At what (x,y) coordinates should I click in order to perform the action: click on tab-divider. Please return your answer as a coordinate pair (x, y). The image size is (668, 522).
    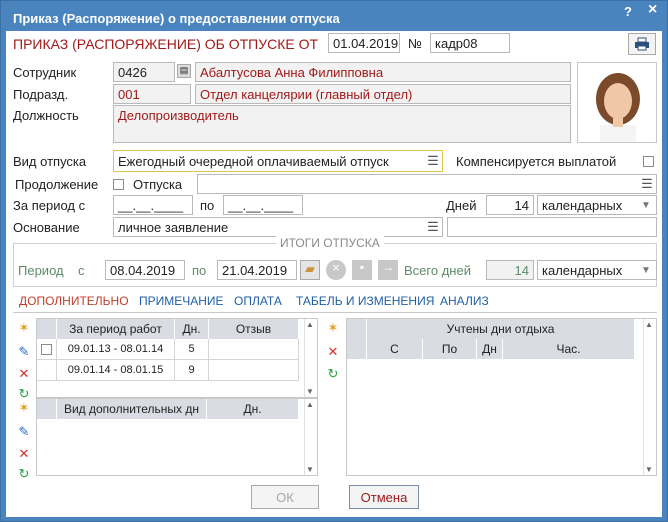
    Looking at the image, I should click on (335, 312).